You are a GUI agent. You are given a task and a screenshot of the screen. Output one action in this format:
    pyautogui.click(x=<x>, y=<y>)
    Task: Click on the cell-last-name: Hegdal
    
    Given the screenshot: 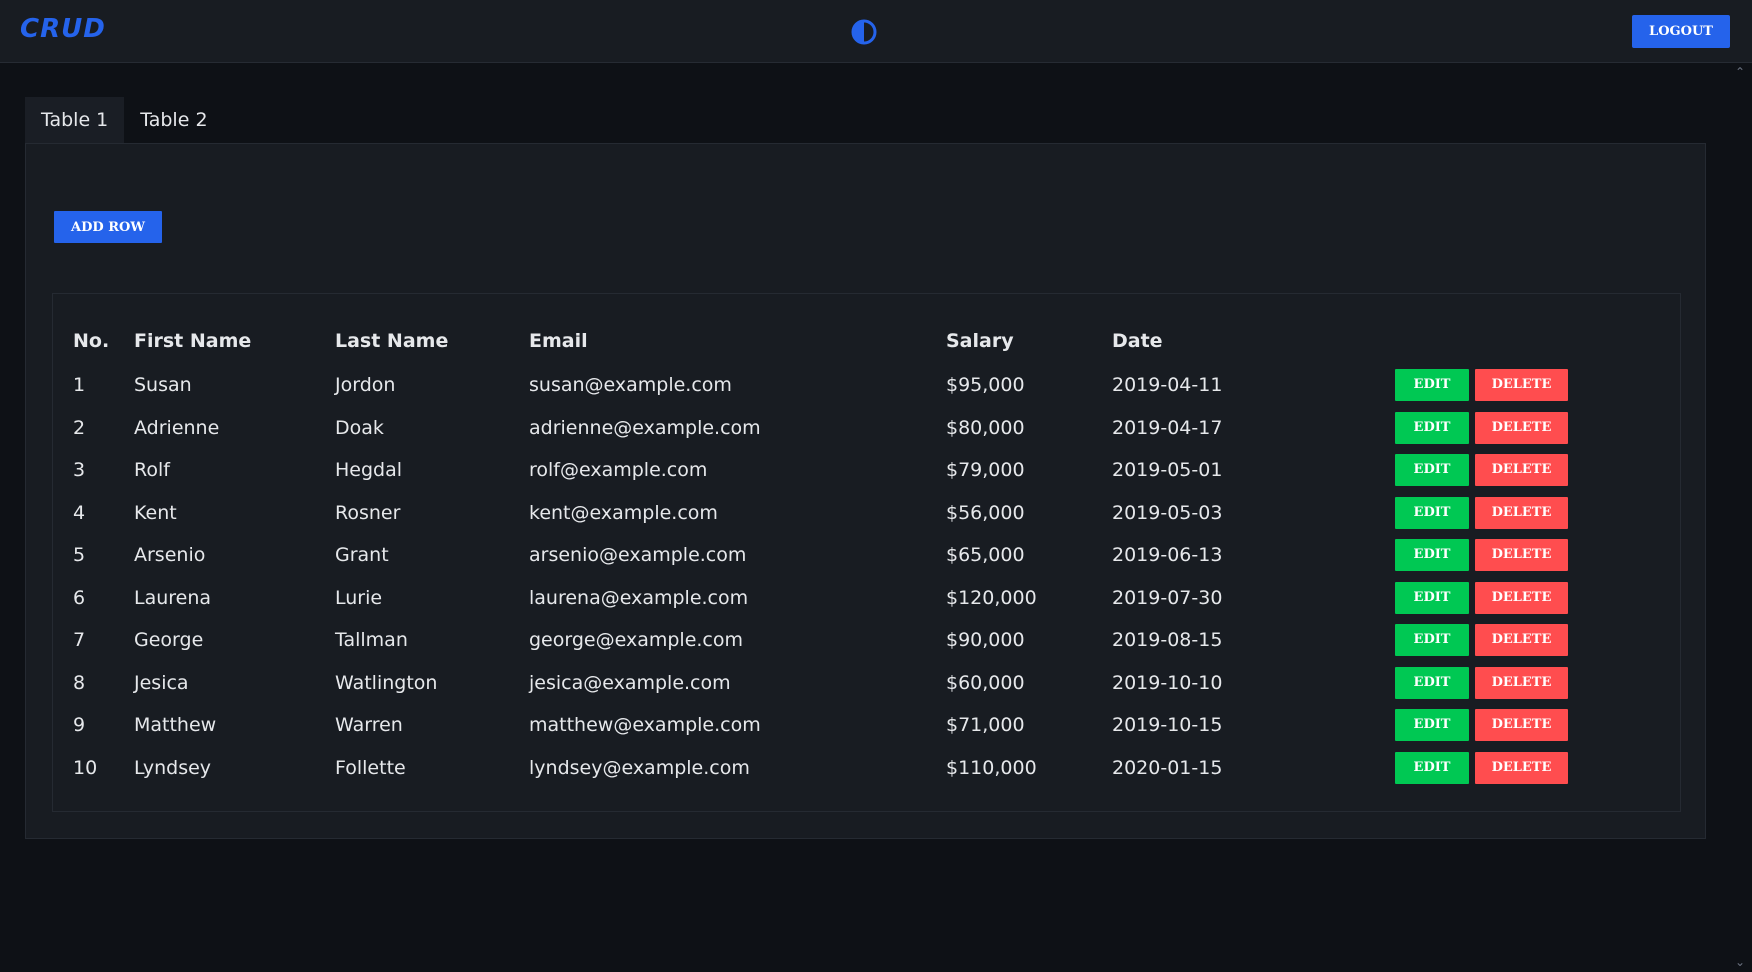 What is the action you would take?
    pyautogui.click(x=369, y=470)
    